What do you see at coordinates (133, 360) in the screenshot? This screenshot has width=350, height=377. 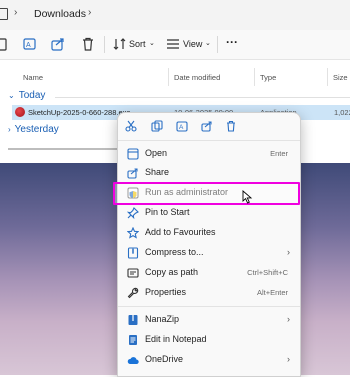 I see `cloud-icon` at bounding box center [133, 360].